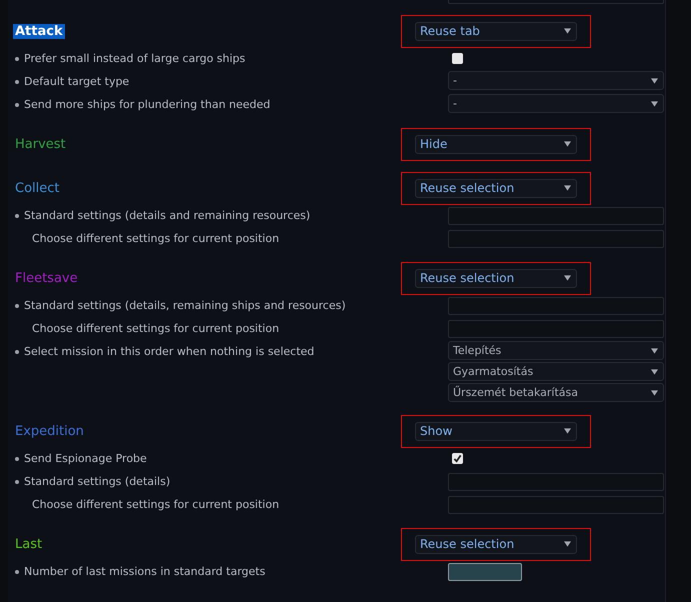  I want to click on dropdown: Űrszemét betakarítása, so click(556, 392).